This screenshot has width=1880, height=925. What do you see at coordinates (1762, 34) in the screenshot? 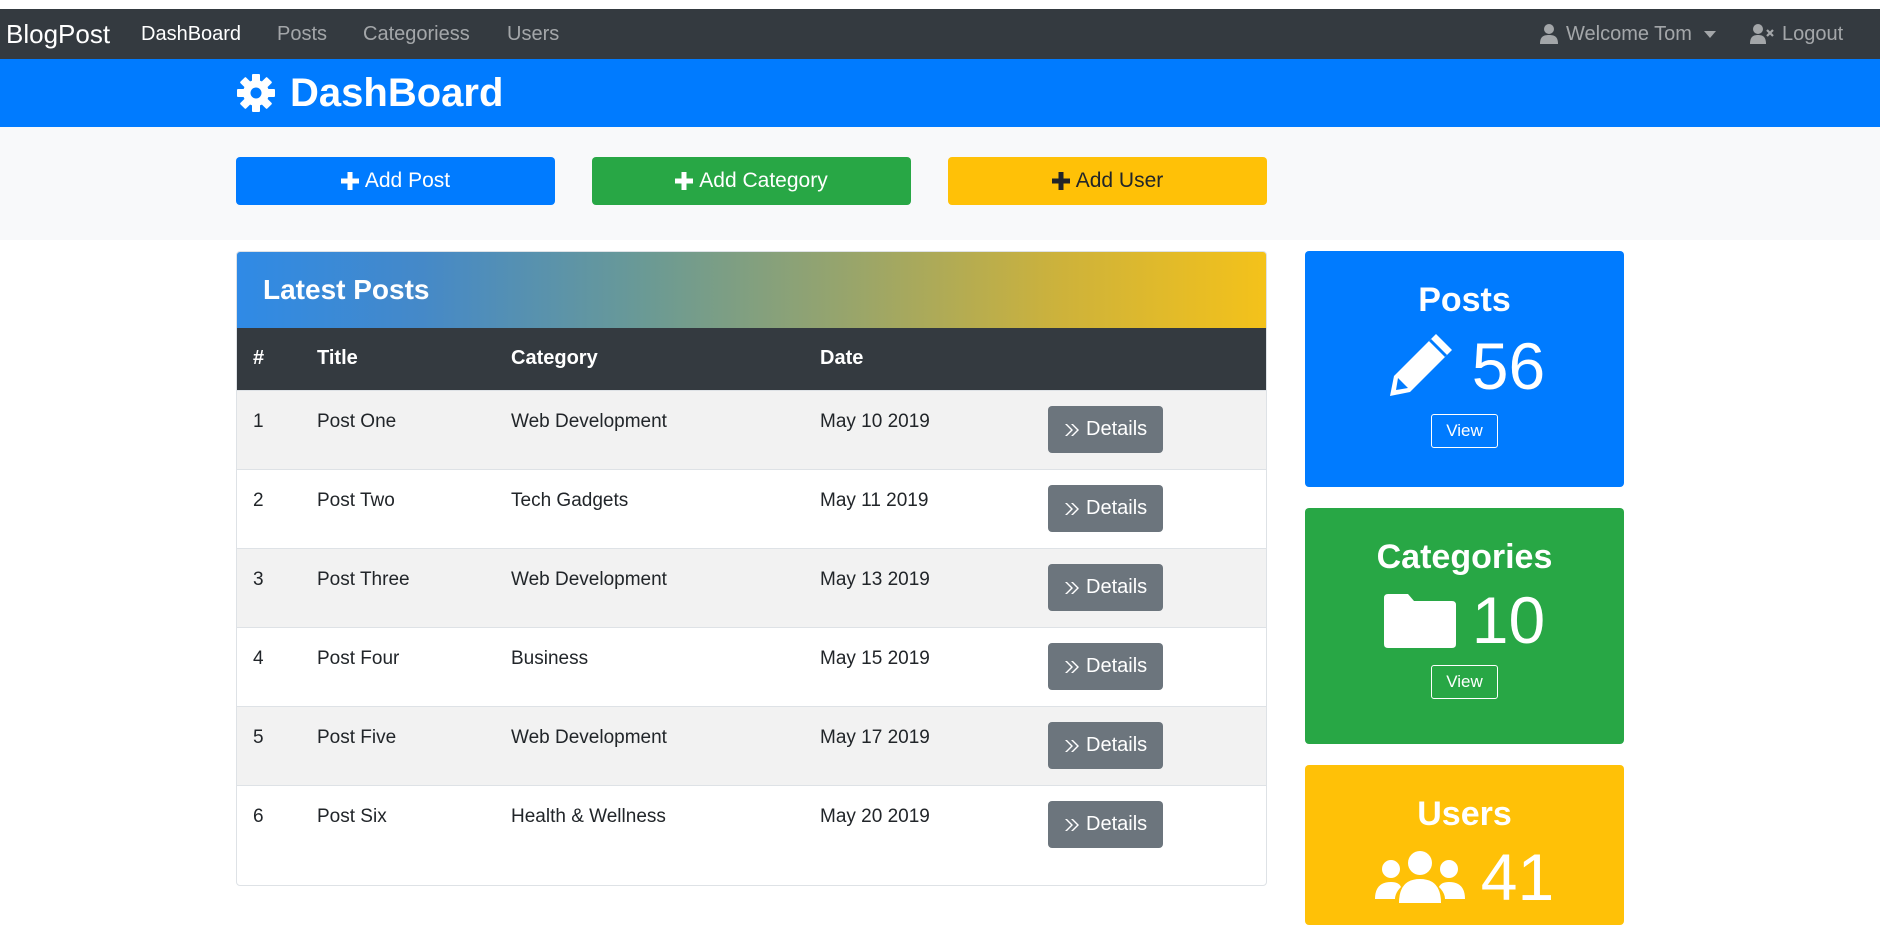
I see `user-times-icon` at bounding box center [1762, 34].